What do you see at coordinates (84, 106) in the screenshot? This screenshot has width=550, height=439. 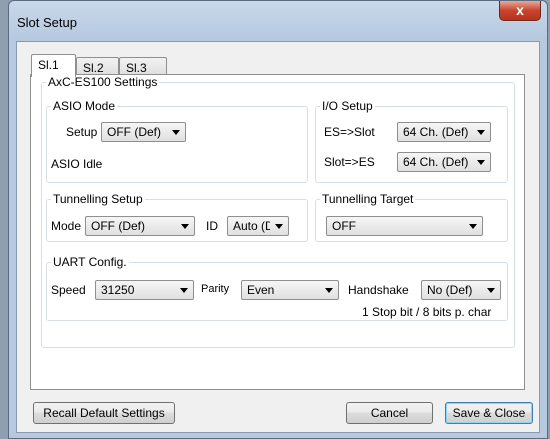 I see `asio-mode-legend: ASIO Mode` at bounding box center [84, 106].